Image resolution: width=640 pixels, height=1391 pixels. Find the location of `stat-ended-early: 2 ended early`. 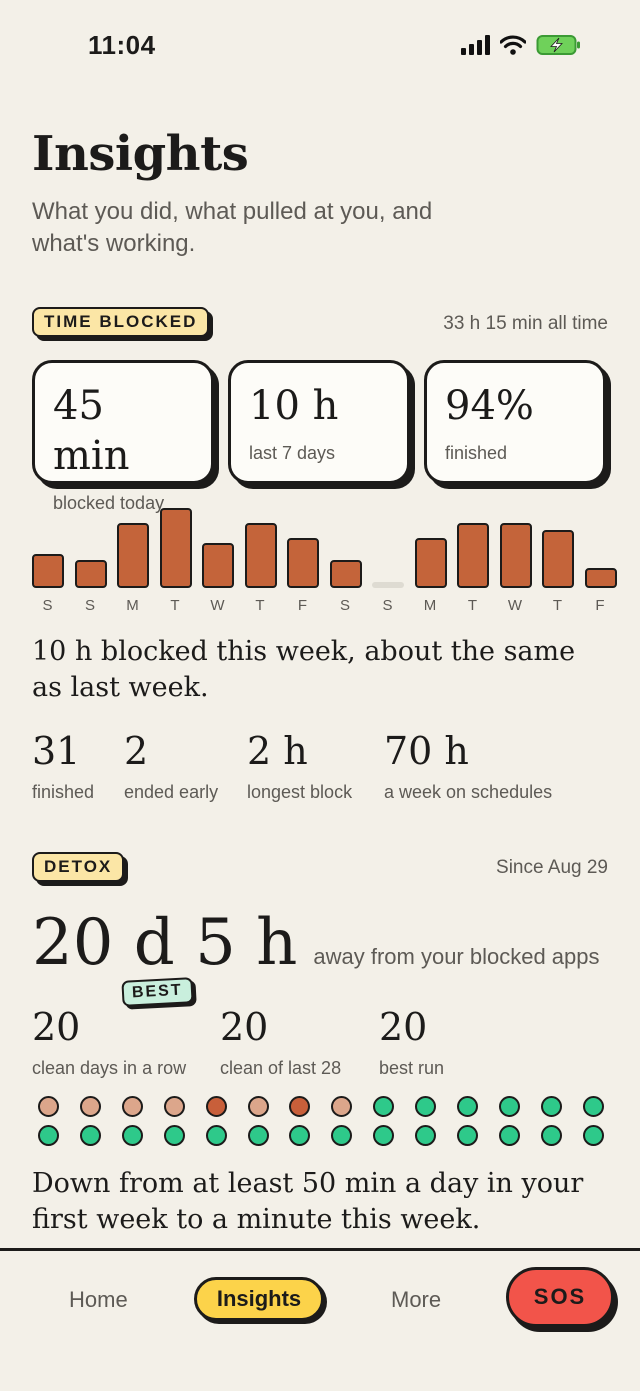

stat-ended-early: 2 ended early is located at coordinates (171, 765).